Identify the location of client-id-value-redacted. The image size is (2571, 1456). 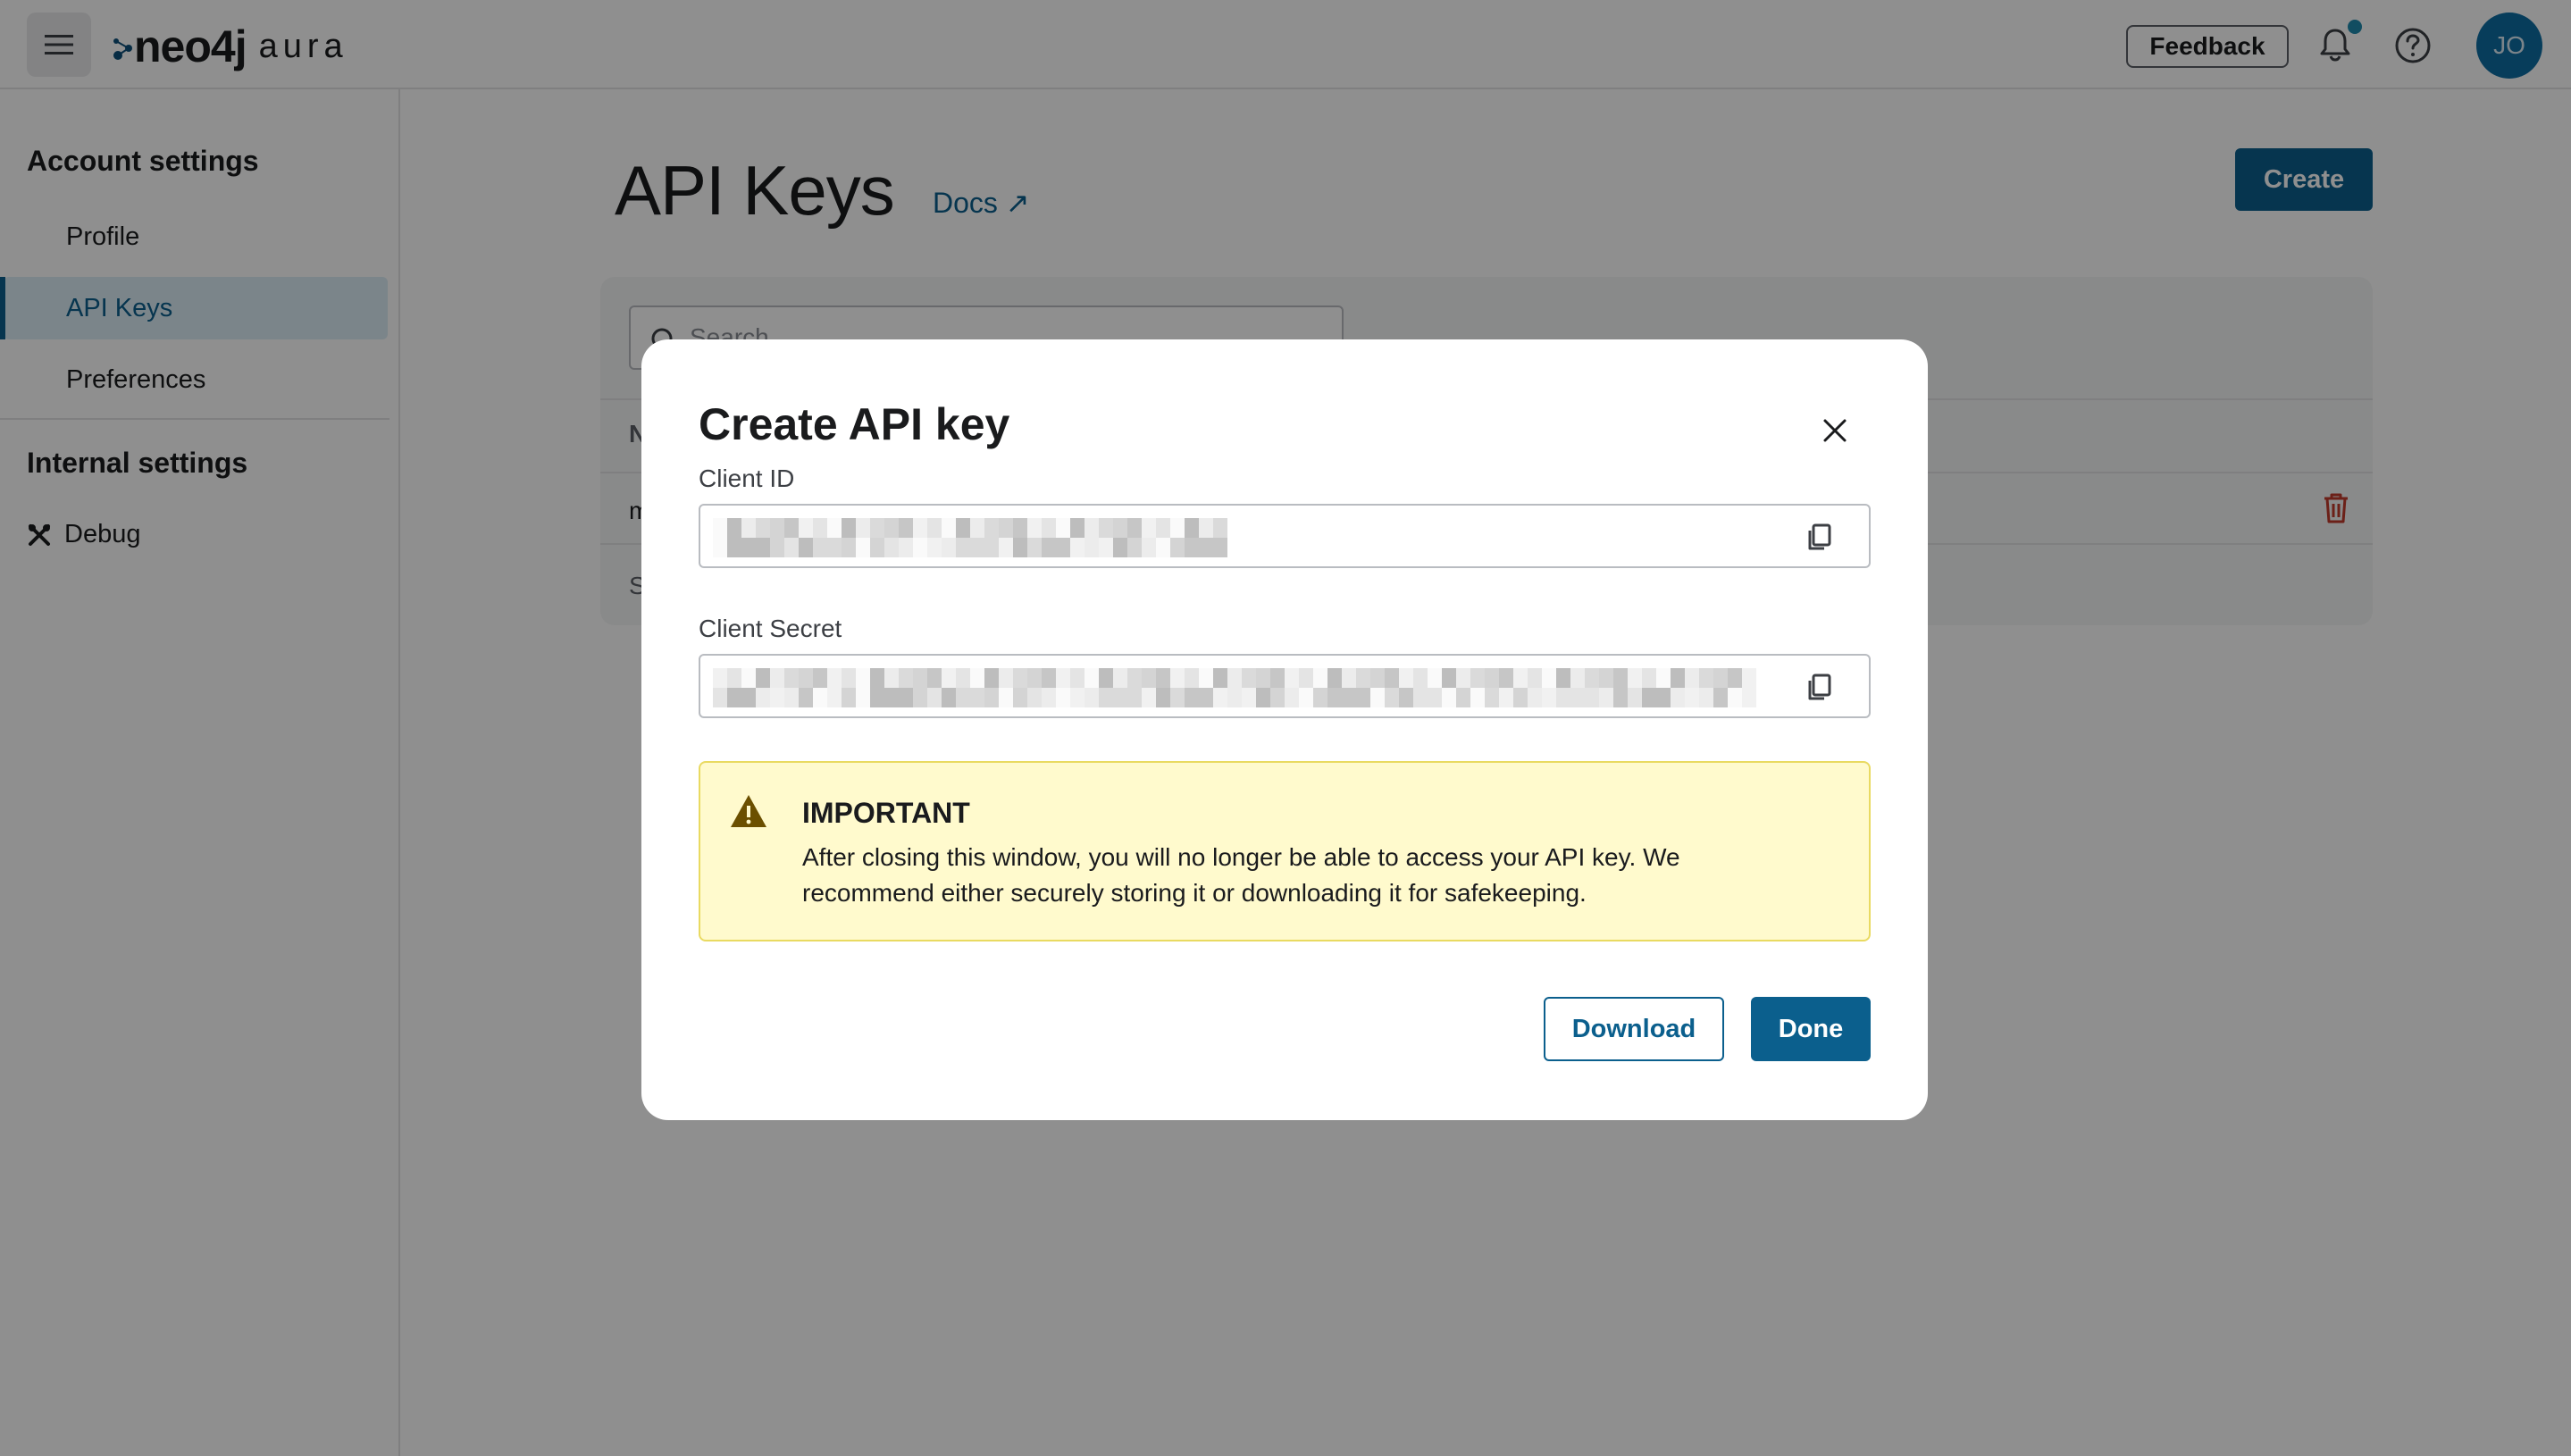
(970, 537).